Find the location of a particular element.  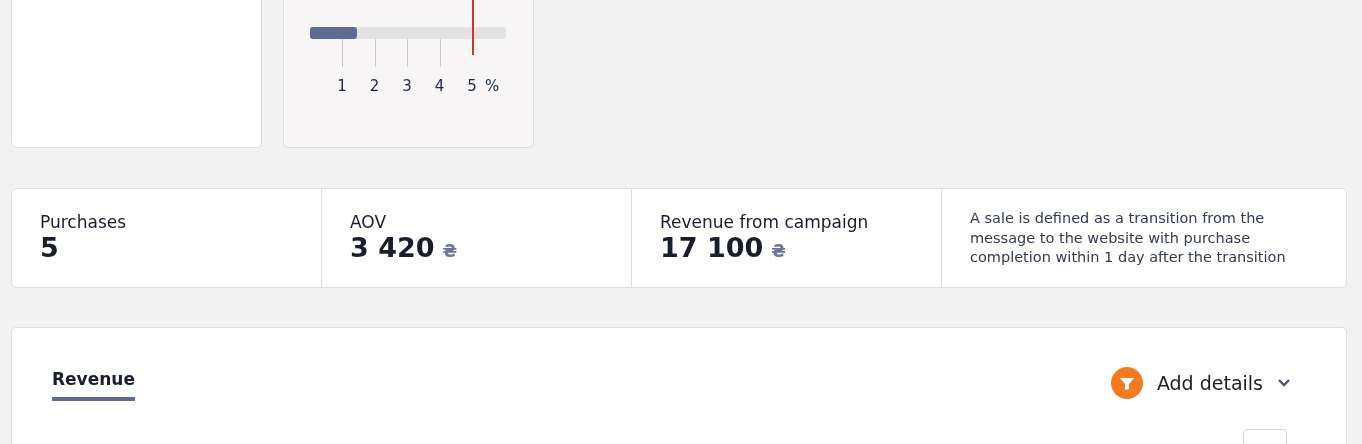

tick-label: 5 is located at coordinates (472, 86).